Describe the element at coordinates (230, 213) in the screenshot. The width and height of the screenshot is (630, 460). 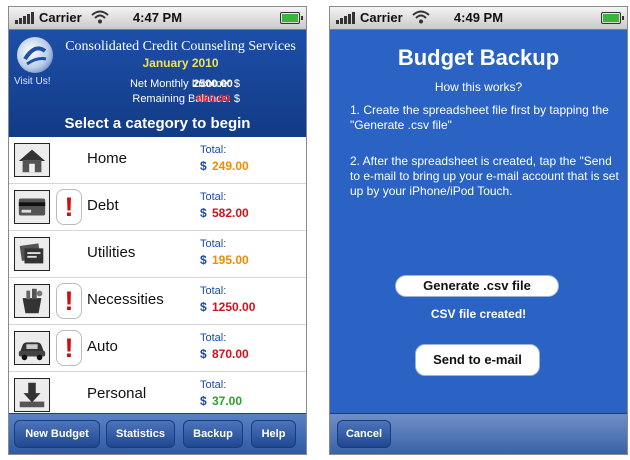
I see `category-total-amount: 582.00` at that location.